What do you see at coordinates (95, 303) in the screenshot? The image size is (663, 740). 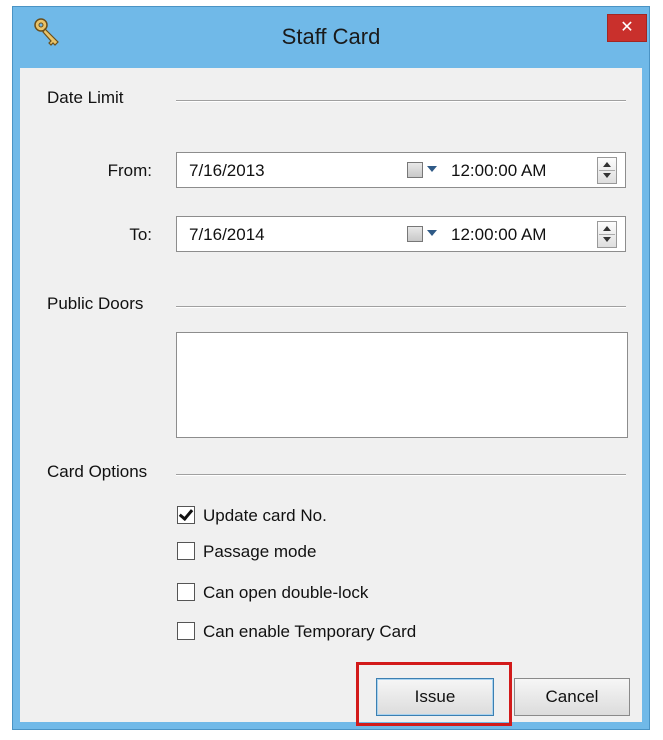 I see `public-doors-label: Public Doors` at bounding box center [95, 303].